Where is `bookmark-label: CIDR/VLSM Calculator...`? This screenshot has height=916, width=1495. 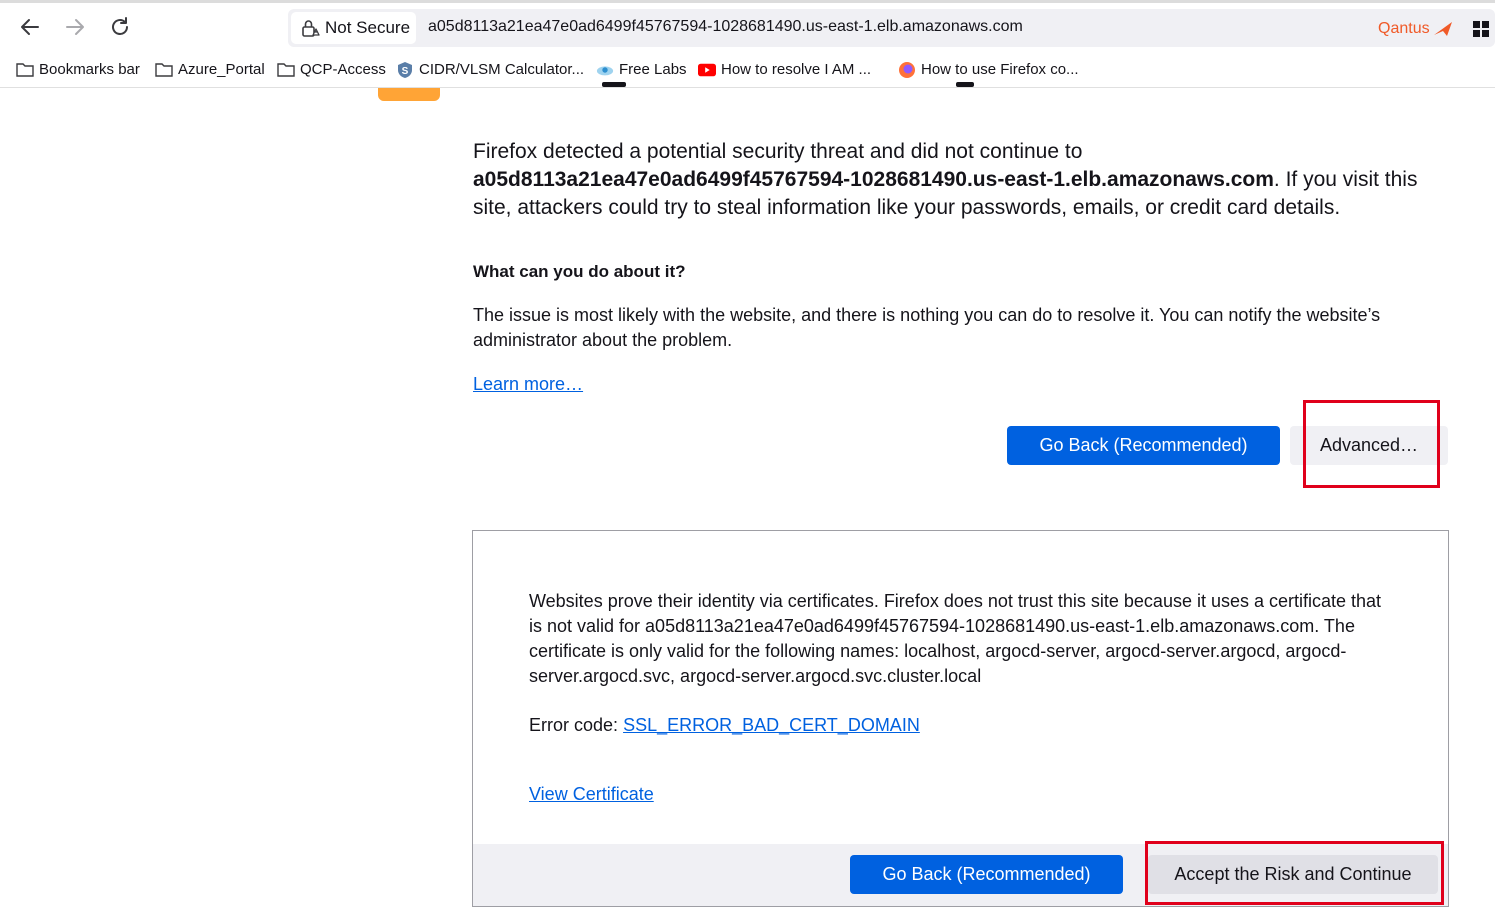 bookmark-label: CIDR/VLSM Calculator... is located at coordinates (502, 69).